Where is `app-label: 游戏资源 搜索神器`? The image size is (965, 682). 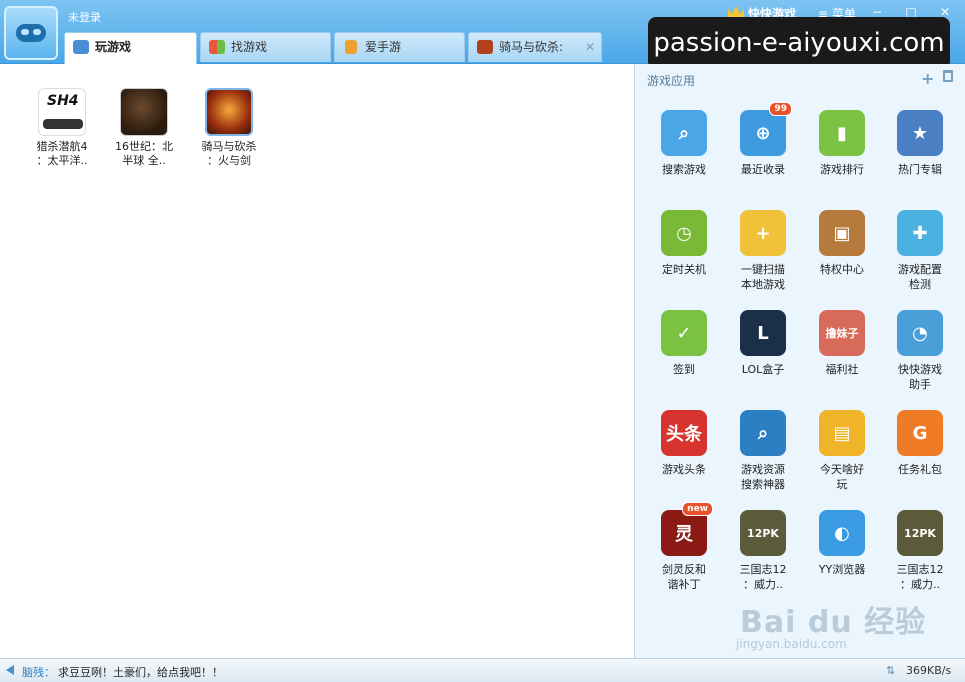 app-label: 游戏资源 搜索神器 is located at coordinates (763, 477).